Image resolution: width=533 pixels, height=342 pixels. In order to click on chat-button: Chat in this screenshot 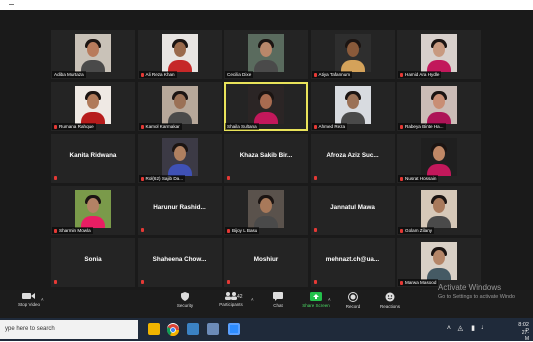, I will do `click(278, 300)`.